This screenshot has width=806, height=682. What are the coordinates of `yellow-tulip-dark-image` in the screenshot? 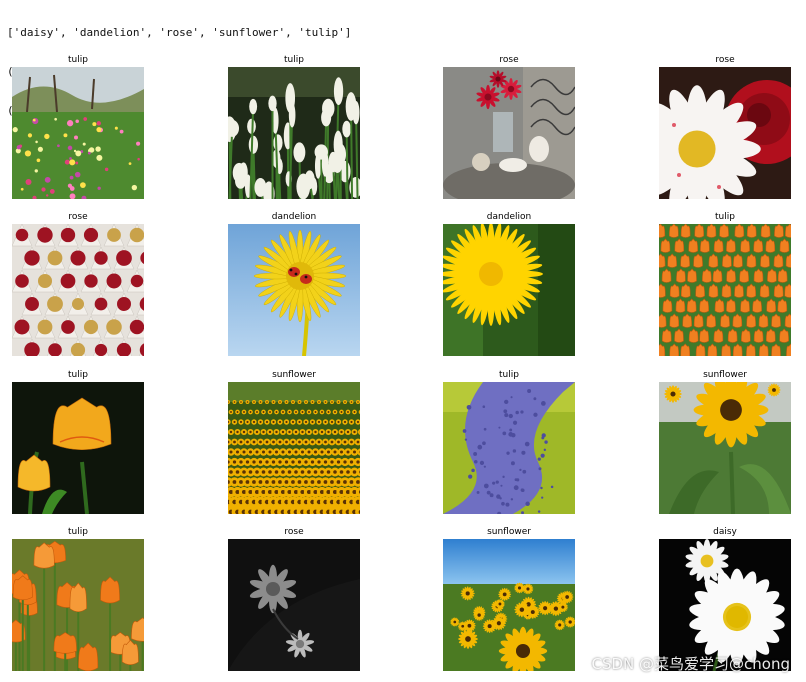 It's located at (78, 448).